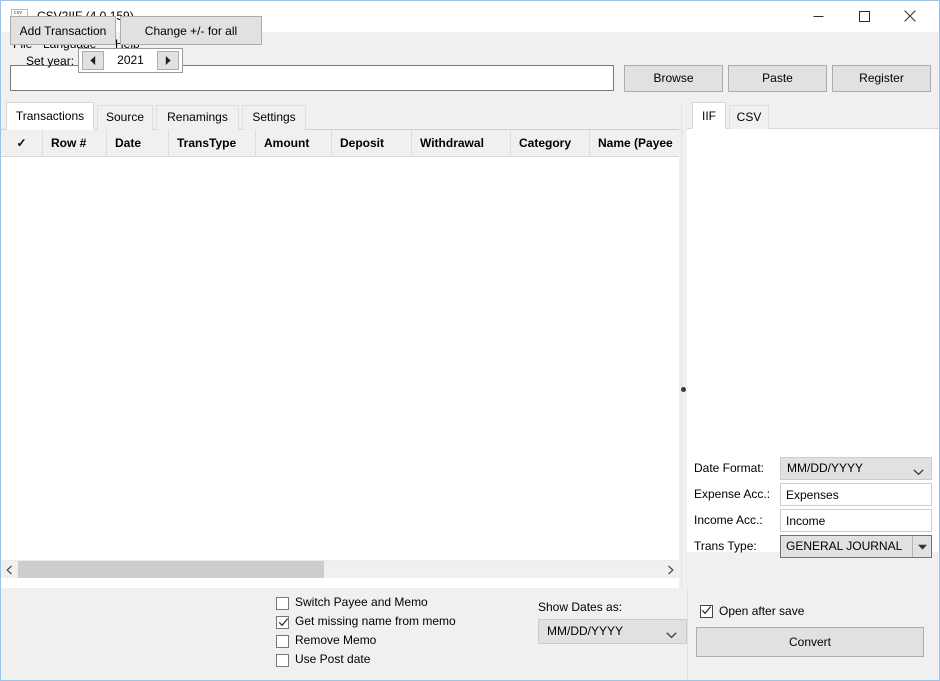 This screenshot has width=940, height=681. What do you see at coordinates (762, 611) in the screenshot?
I see `open-after-save-label: Open after save` at bounding box center [762, 611].